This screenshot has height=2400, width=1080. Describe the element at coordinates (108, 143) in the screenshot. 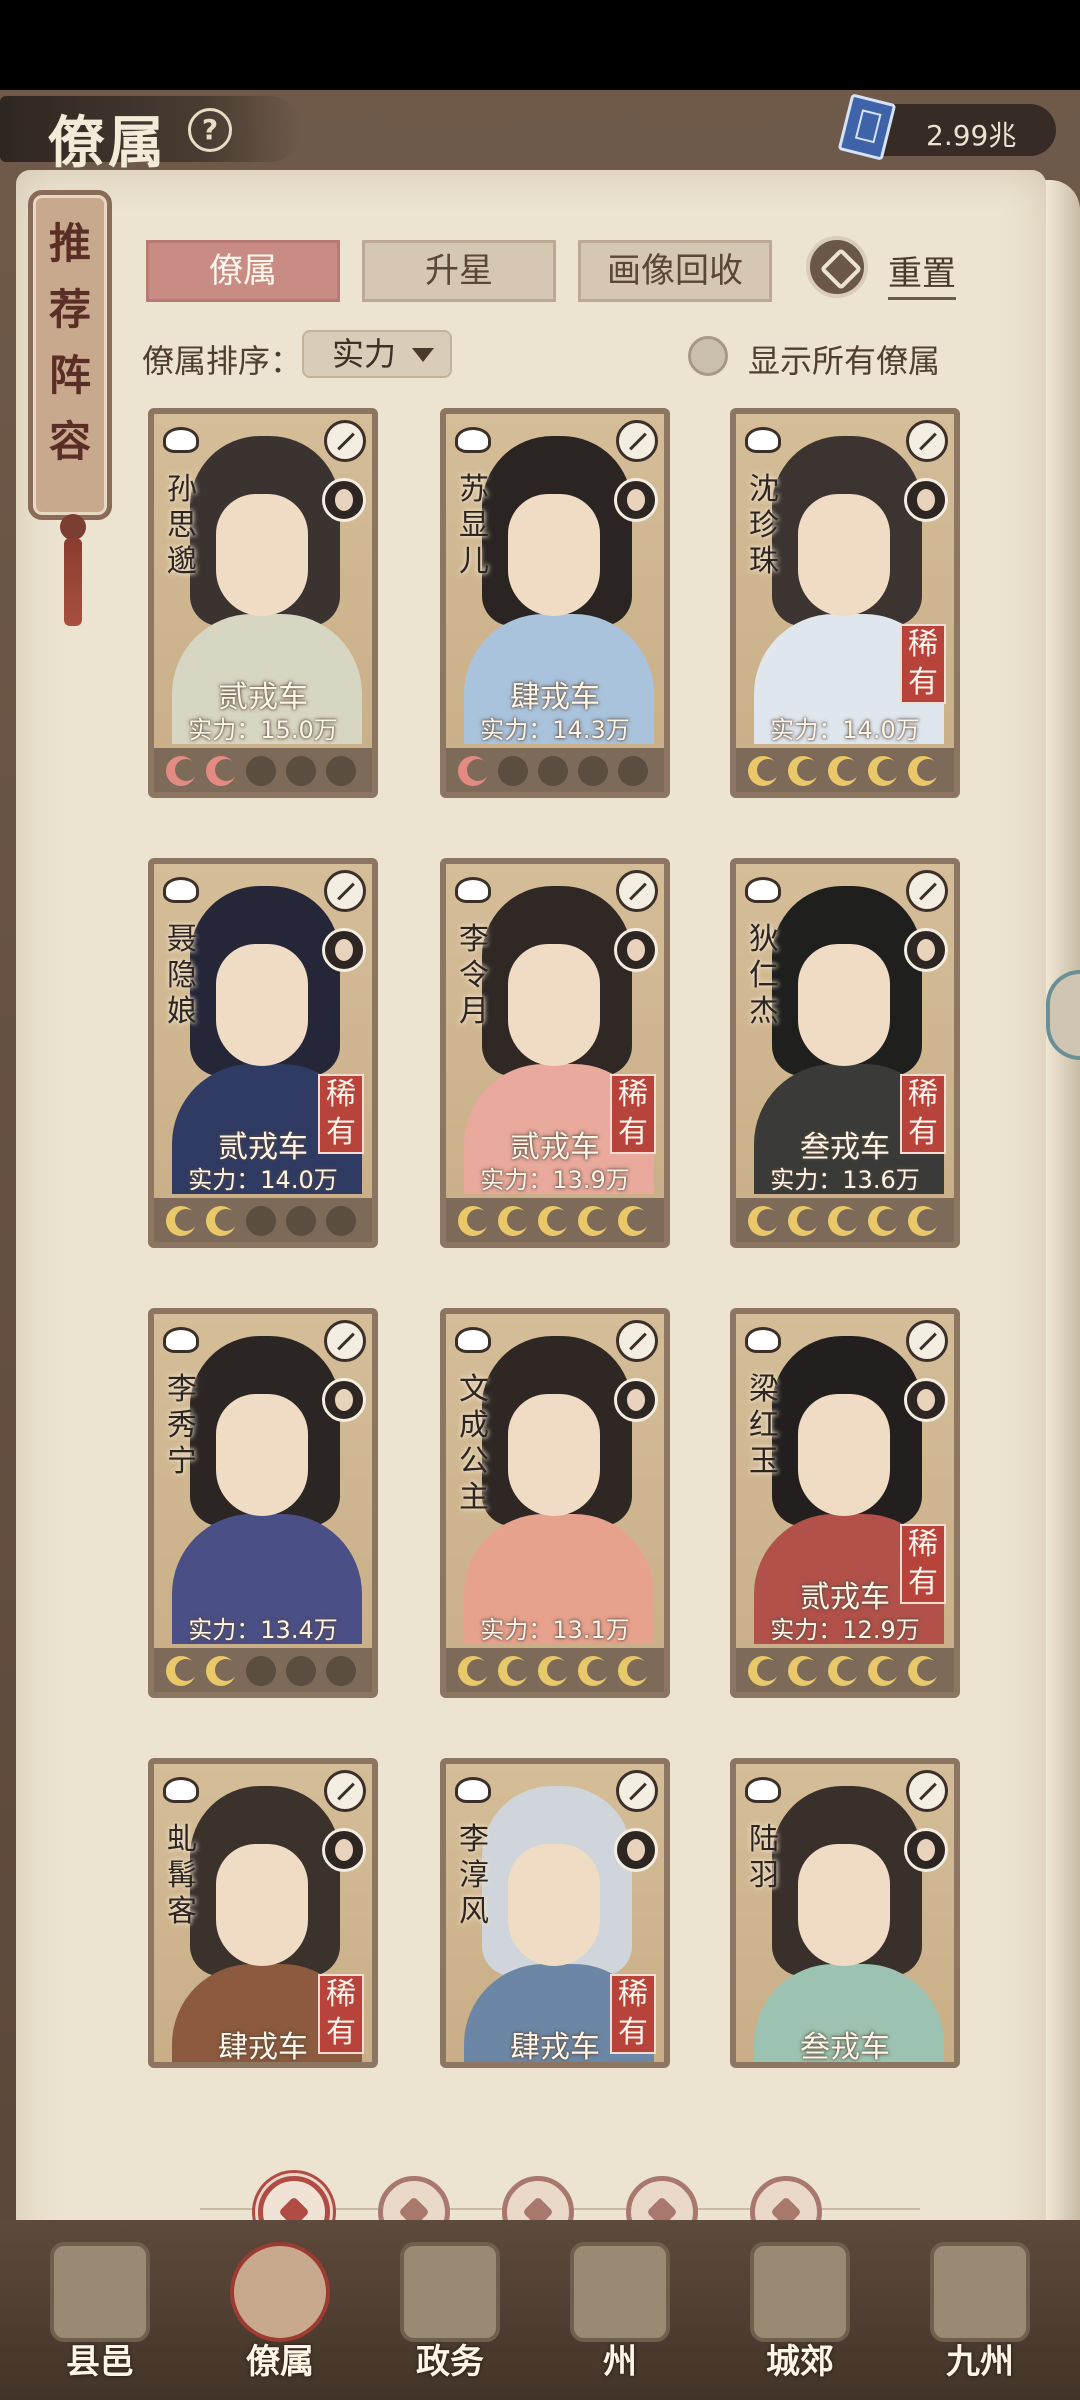

I see `page-title: 僚属` at that location.